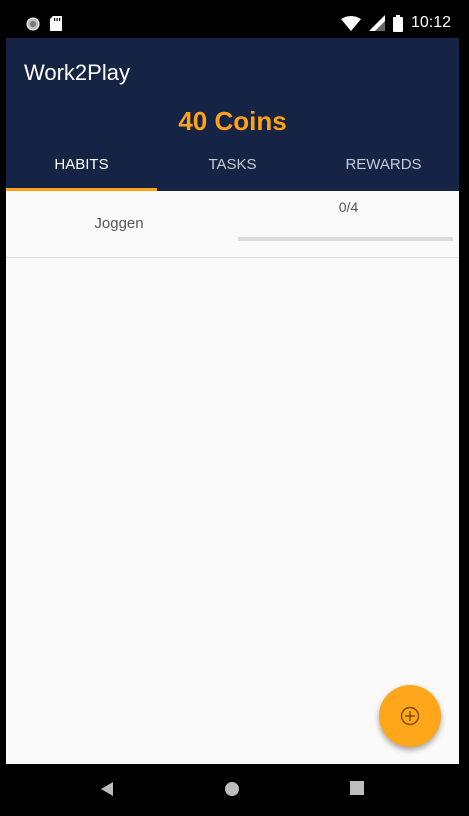 The width and height of the screenshot is (469, 816). I want to click on habit-progress-bar, so click(345, 239).